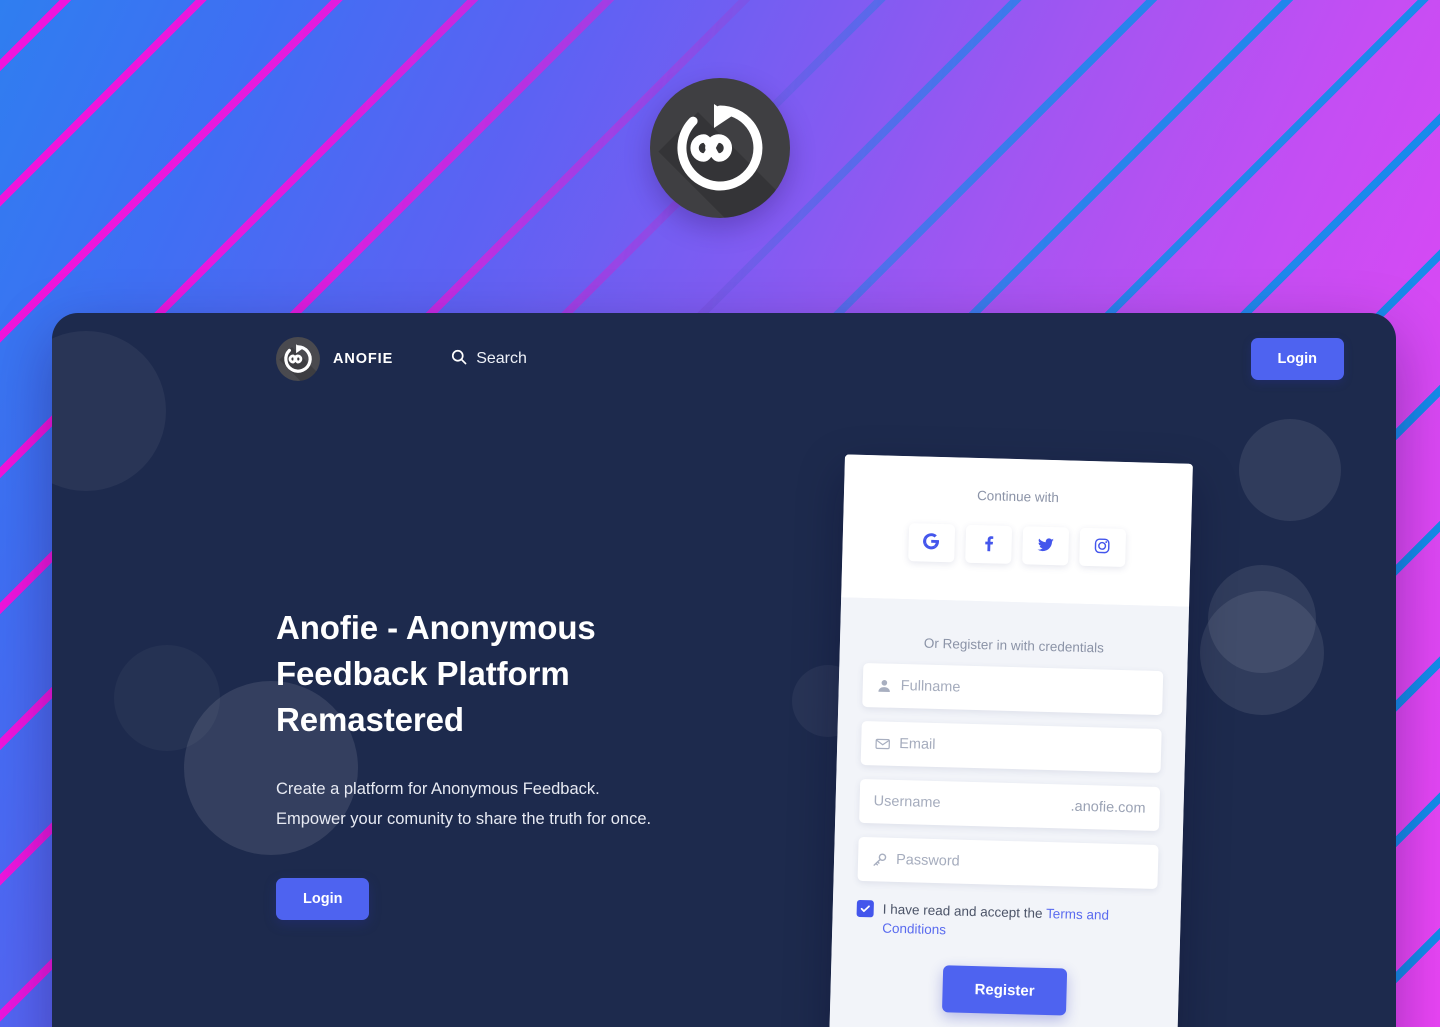 The image size is (1440, 1027). I want to click on instagram-icon, so click(1102, 547).